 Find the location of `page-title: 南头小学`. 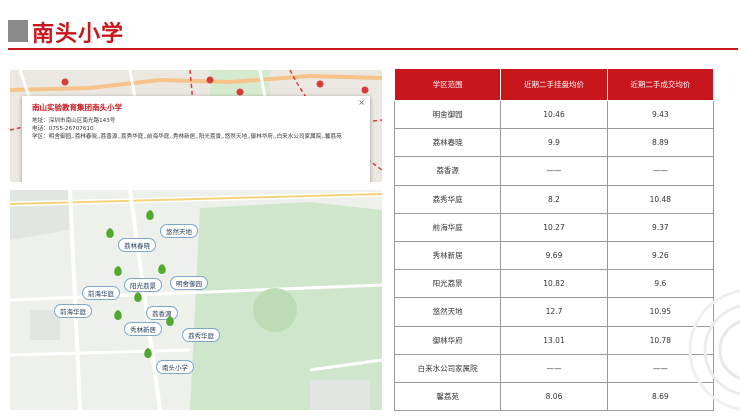

page-title: 南头小学 is located at coordinates (78, 34).